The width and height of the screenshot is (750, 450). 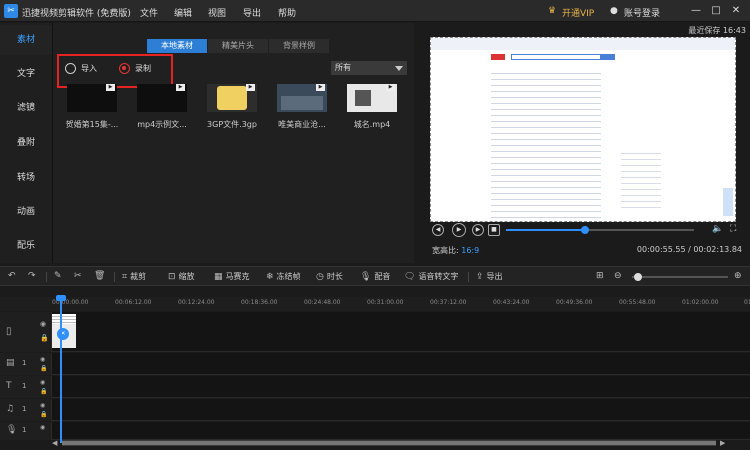 What do you see at coordinates (431, 276) in the screenshot?
I see `speech-to-text-button: 🗨 语音转文字` at bounding box center [431, 276].